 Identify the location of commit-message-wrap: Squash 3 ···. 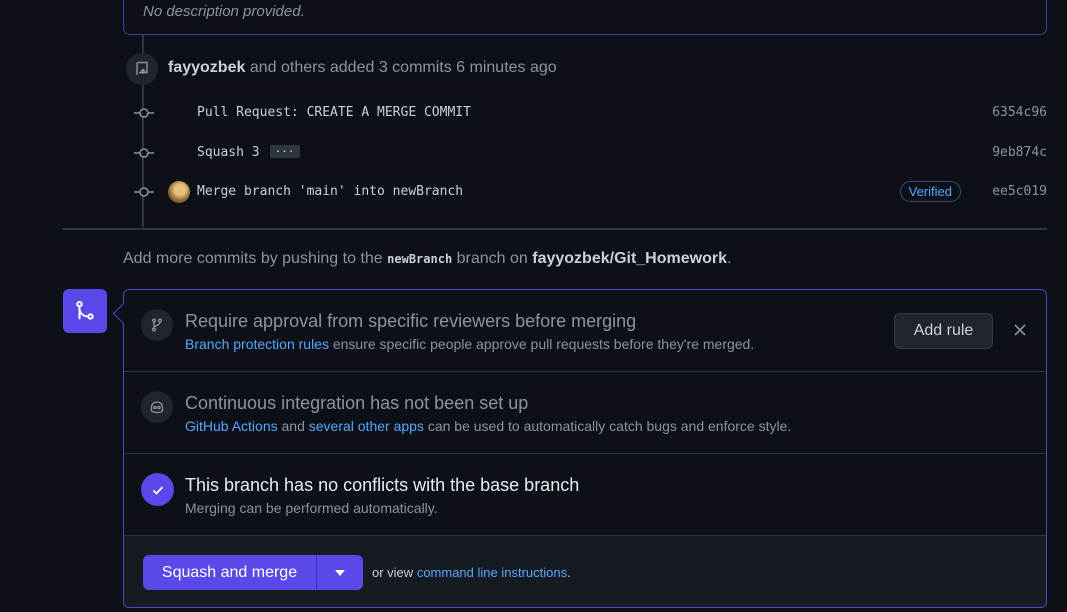
(248, 152).